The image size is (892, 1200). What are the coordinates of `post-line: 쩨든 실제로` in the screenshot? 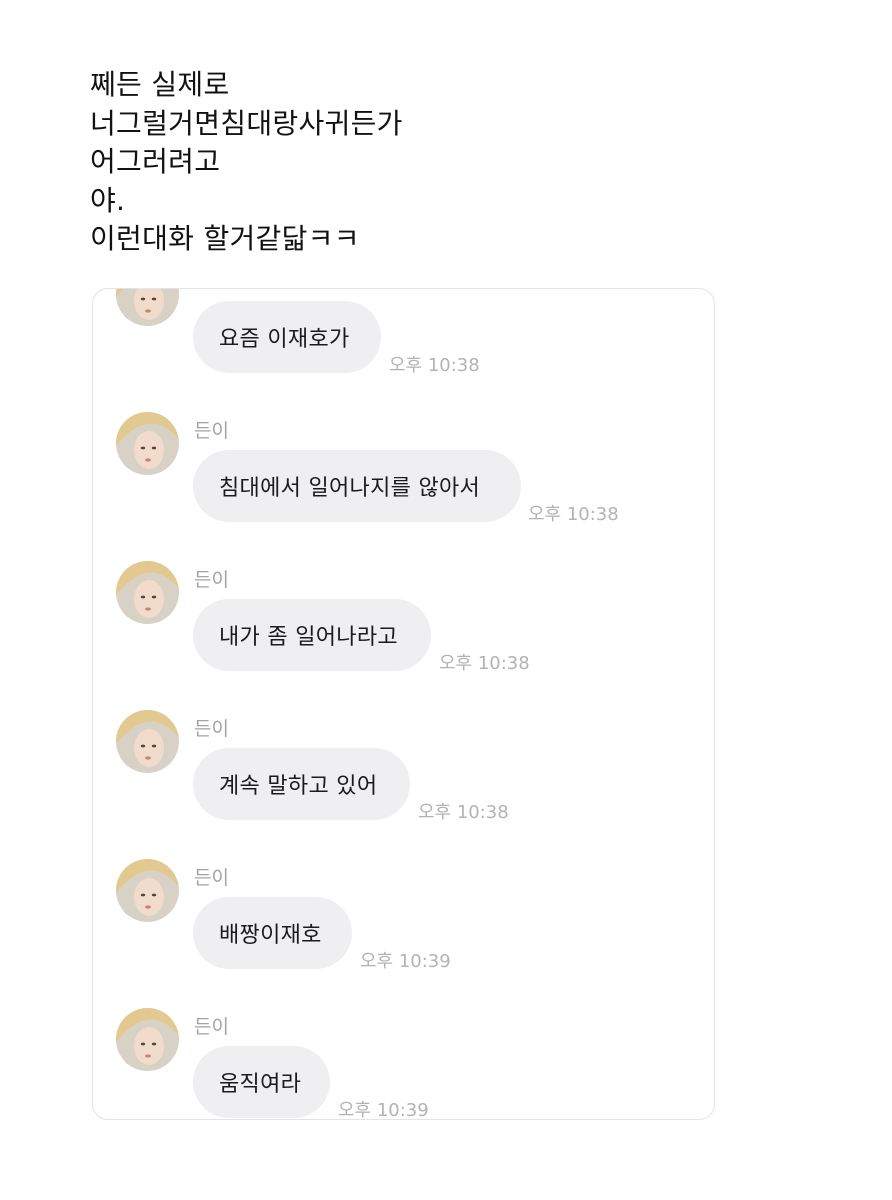 It's located at (160, 84).